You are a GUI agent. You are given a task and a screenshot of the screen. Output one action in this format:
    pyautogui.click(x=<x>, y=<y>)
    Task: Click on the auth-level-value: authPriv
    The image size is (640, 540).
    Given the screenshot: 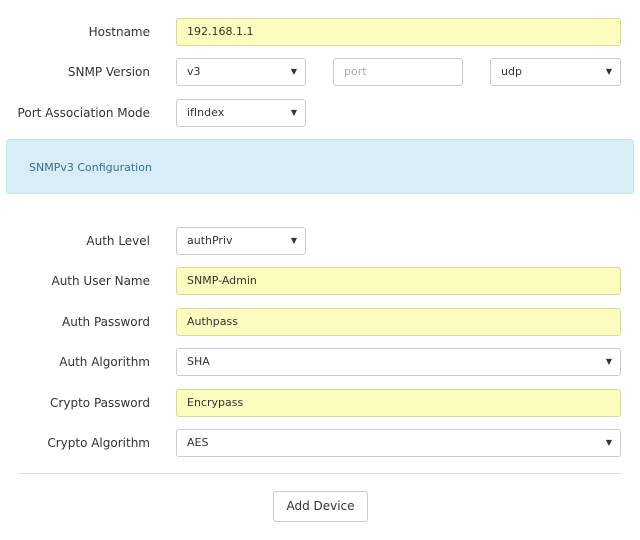 What is the action you would take?
    pyautogui.click(x=210, y=240)
    